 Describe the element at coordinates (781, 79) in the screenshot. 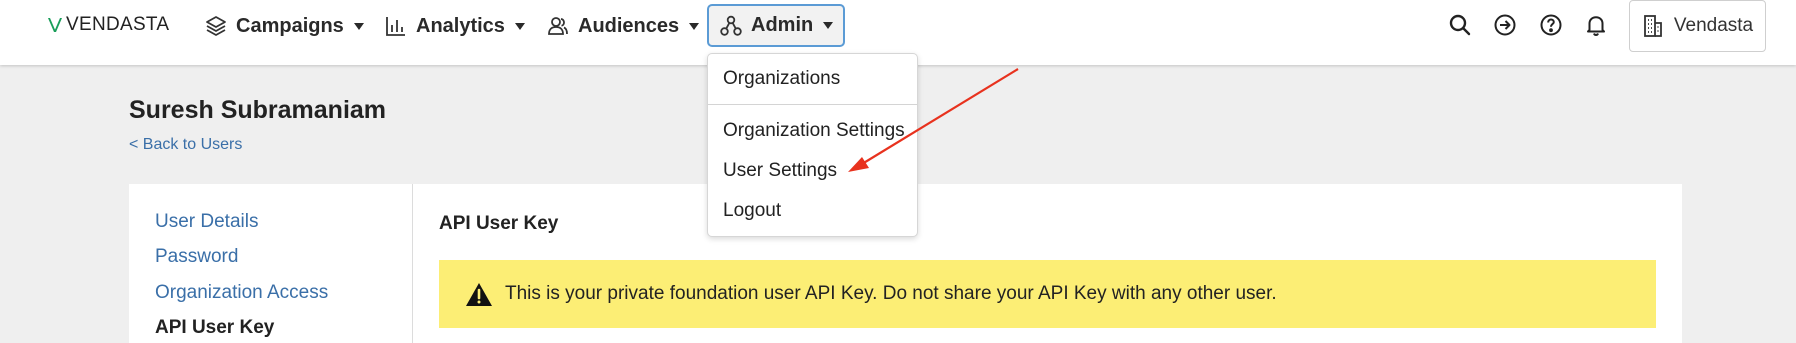

I see `menu-item-organizations: Organizations` at that location.